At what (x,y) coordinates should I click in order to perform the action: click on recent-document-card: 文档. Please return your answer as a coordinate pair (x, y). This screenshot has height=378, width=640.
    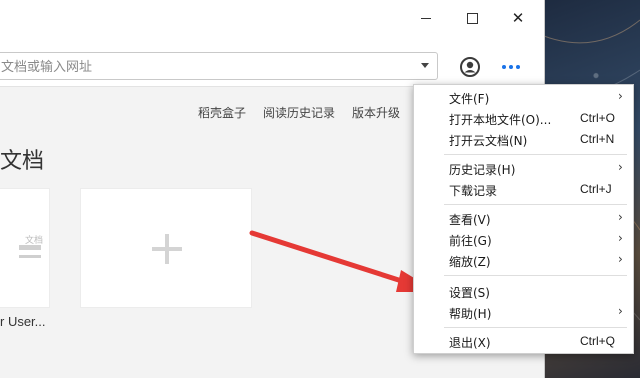
    Looking at the image, I should click on (25, 248).